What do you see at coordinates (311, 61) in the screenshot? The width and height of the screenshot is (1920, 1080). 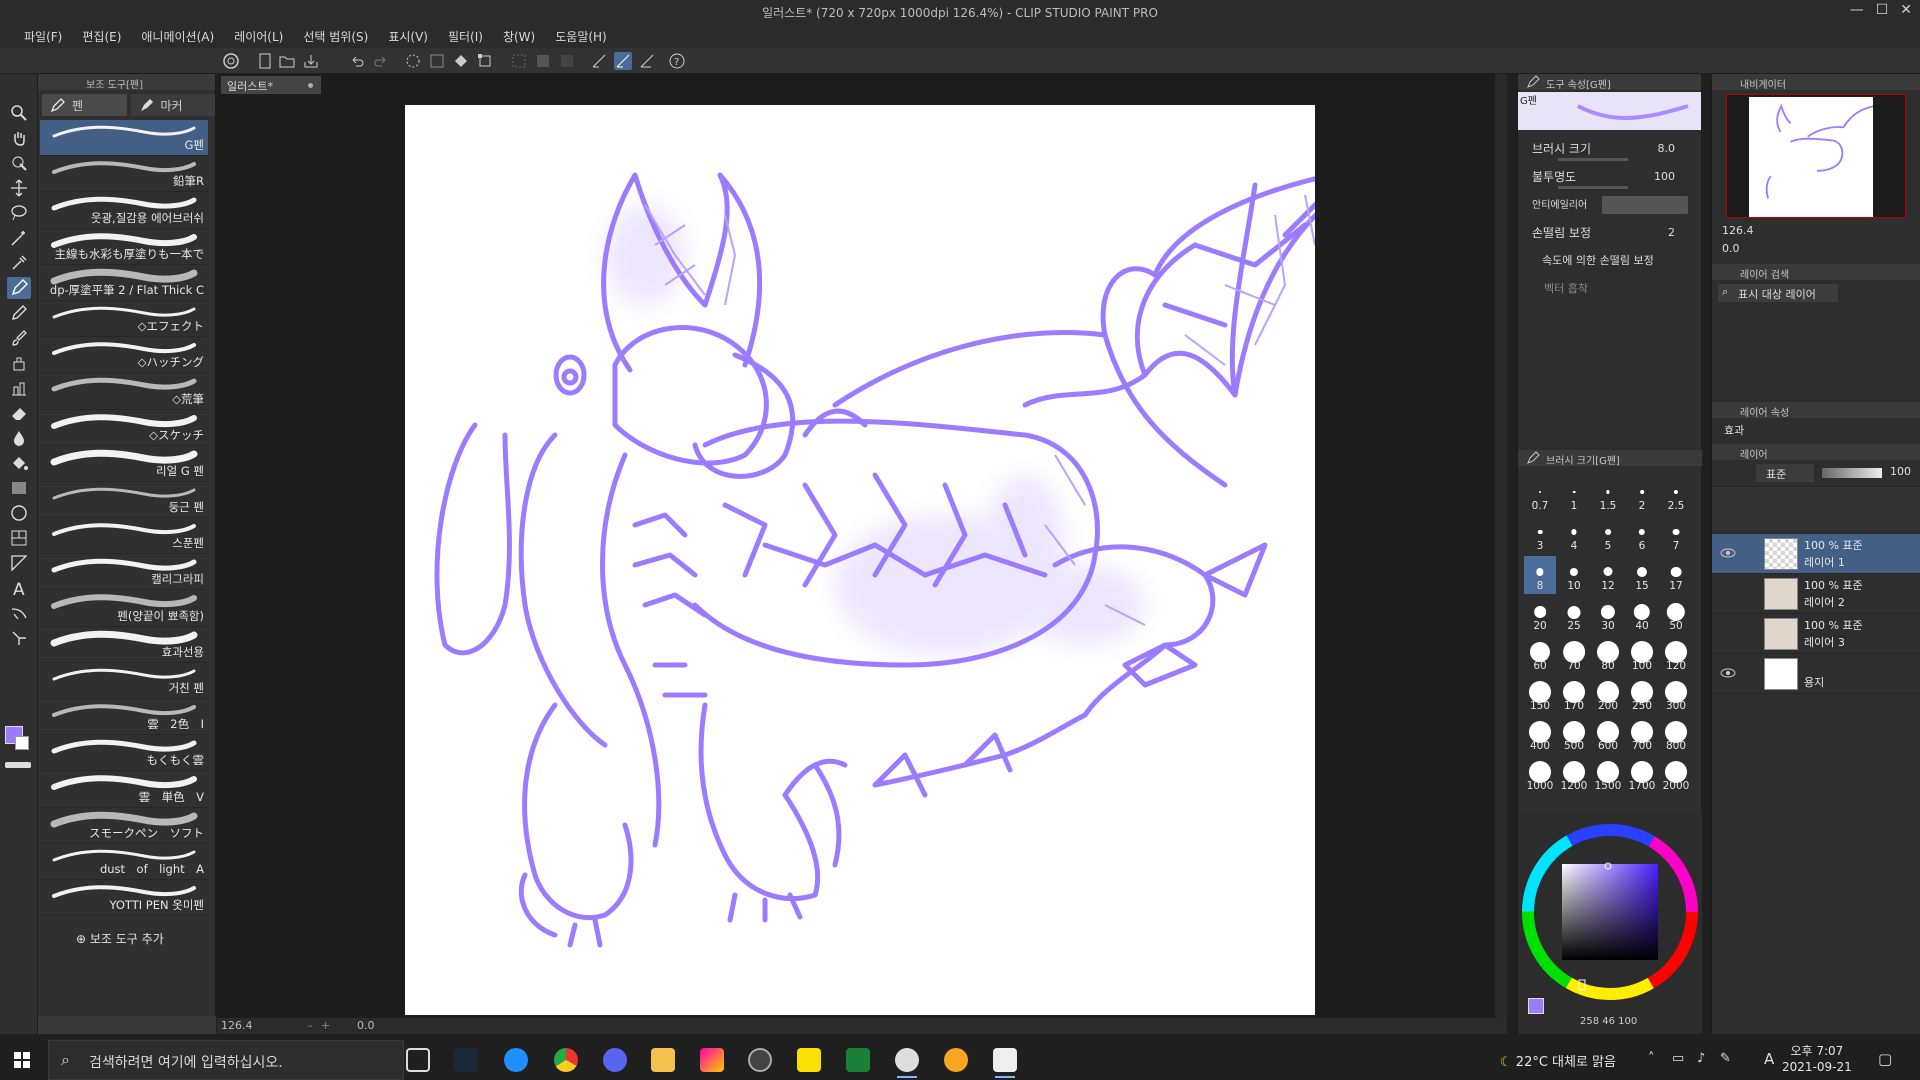 I see `save-icon` at bounding box center [311, 61].